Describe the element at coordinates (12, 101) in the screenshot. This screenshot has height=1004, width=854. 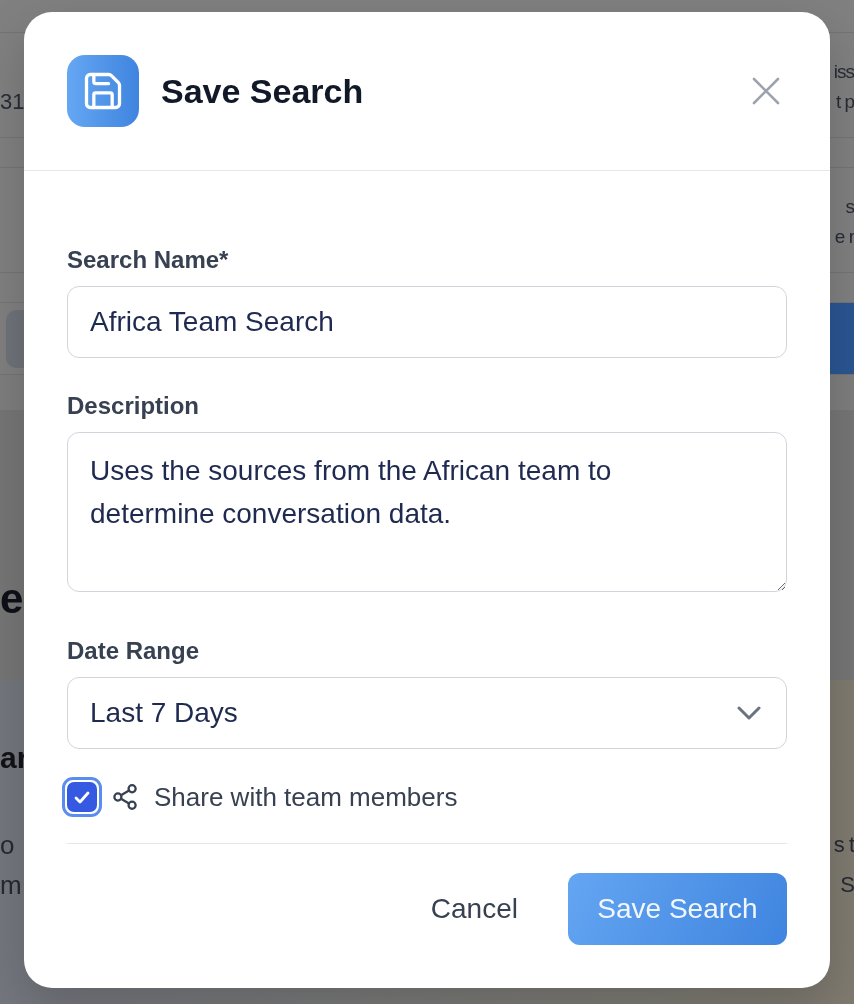
I see `table-cell-text: 31` at that location.